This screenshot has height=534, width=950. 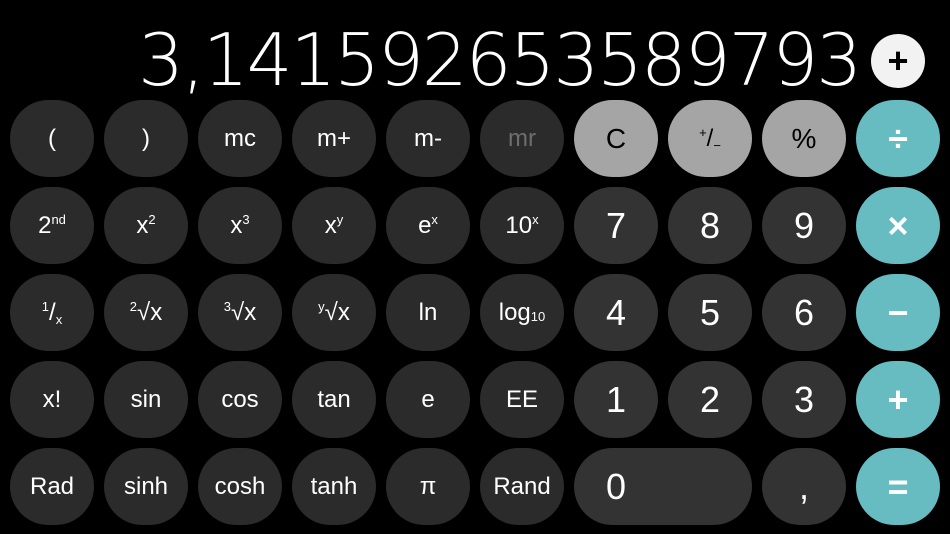 I want to click on exponent-y: y, so click(x=340, y=219).